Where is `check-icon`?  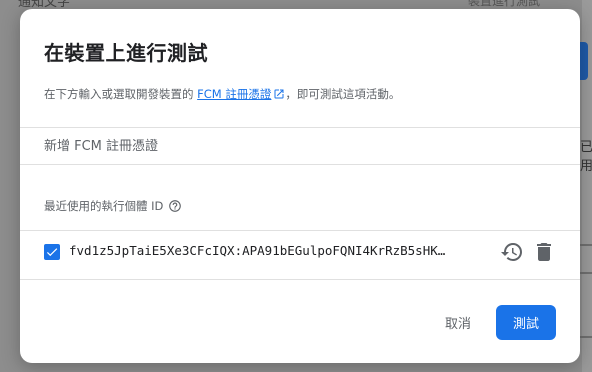 check-icon is located at coordinates (52, 252).